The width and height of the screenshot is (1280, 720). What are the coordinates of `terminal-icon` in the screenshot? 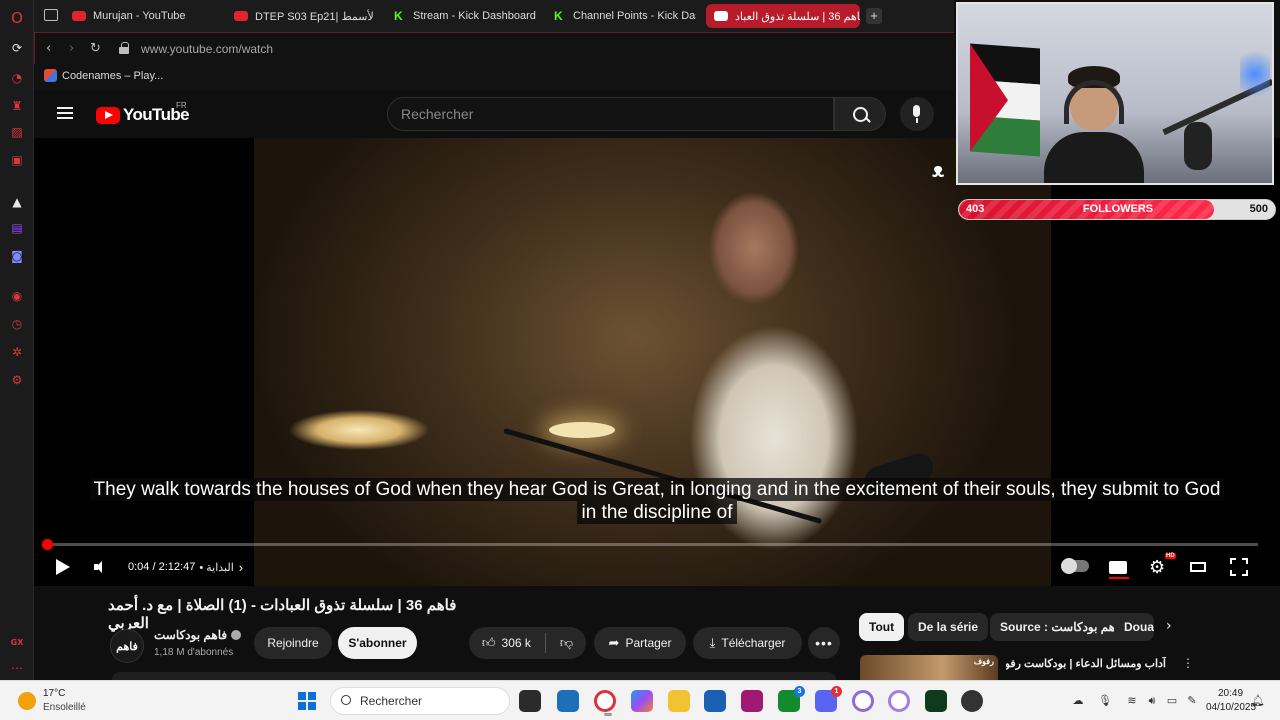 It's located at (936, 701).